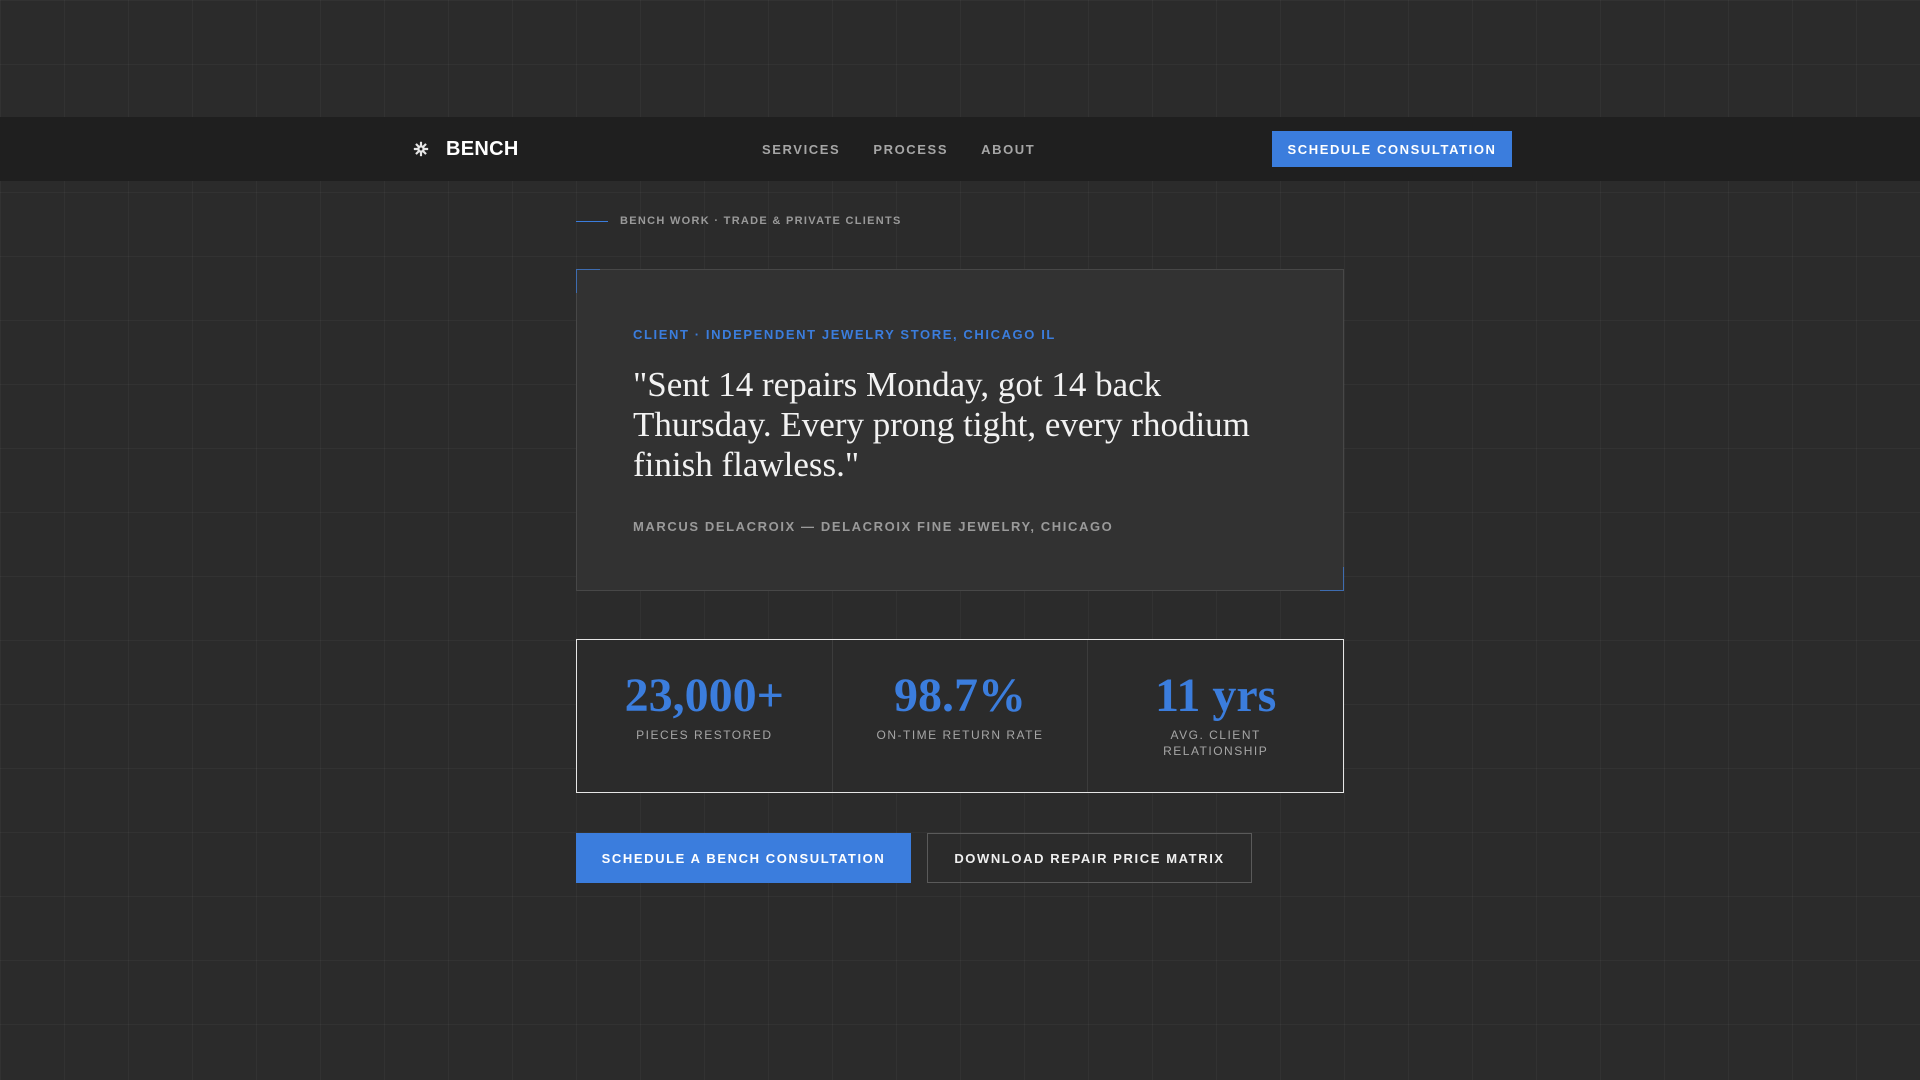 The height and width of the screenshot is (1080, 1920). I want to click on stat-label: AVG. CLIENT RELATIONSHIP, so click(1216, 743).